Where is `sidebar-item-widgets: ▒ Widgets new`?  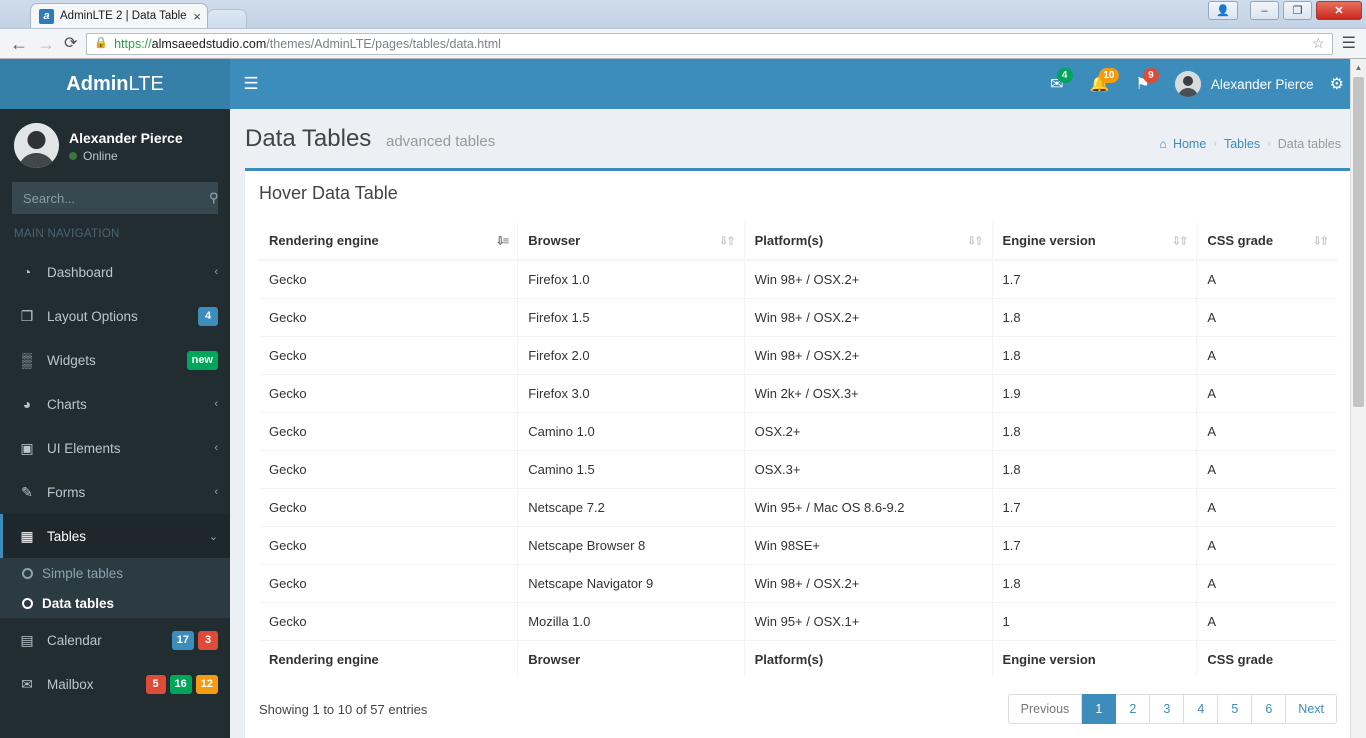
sidebar-item-widgets: ▒ Widgets new is located at coordinates (115, 360).